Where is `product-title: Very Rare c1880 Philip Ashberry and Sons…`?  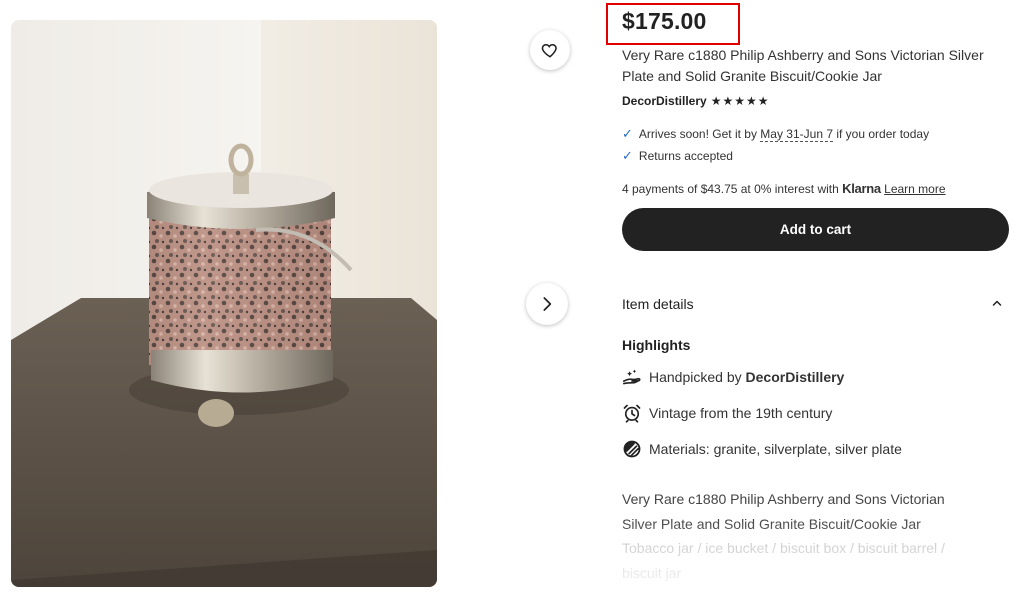
product-title: Very Rare c1880 Philip Ashberry and Sons… is located at coordinates (803, 65).